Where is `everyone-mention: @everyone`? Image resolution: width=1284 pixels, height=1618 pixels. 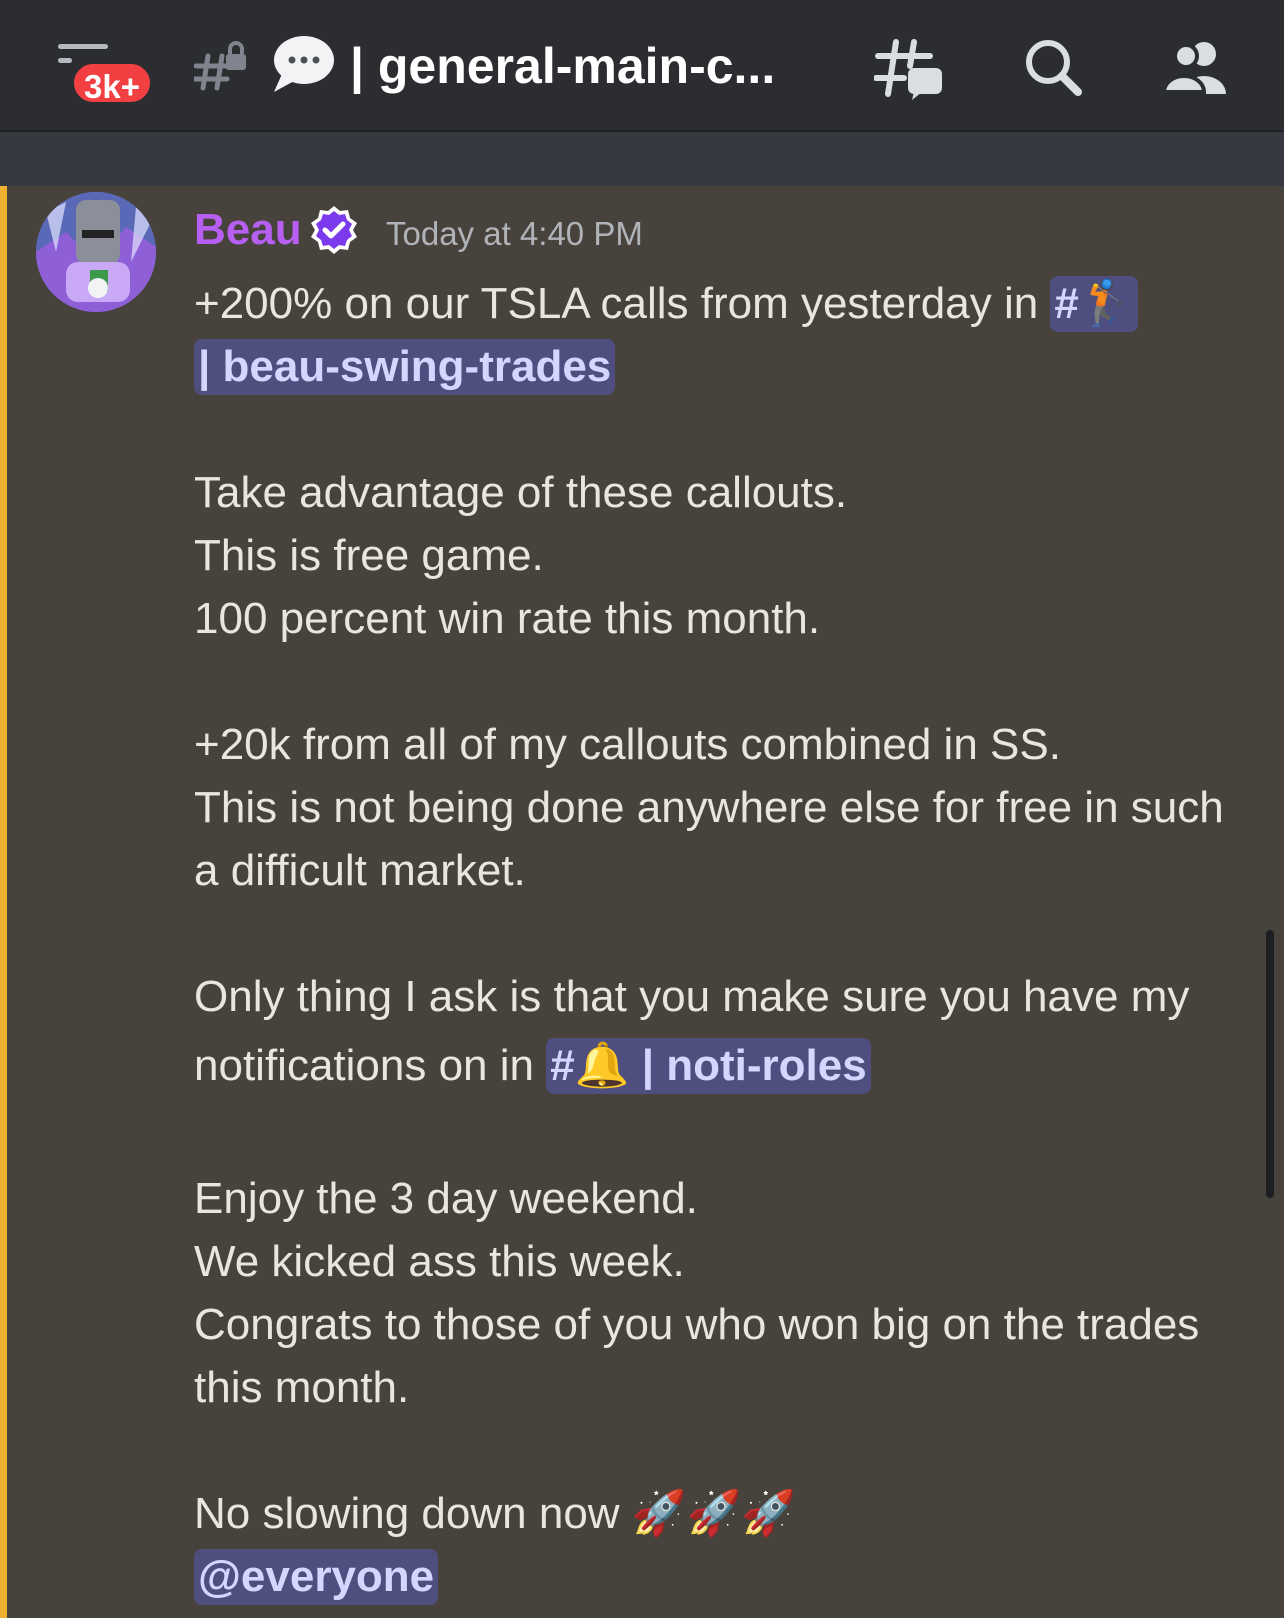
everyone-mention: @everyone is located at coordinates (316, 1577).